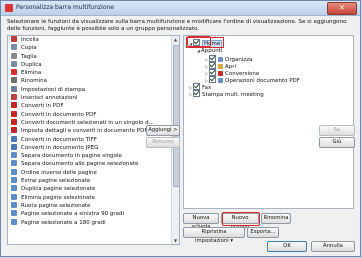  I want to click on scroll-thumb, so click(176, 116).